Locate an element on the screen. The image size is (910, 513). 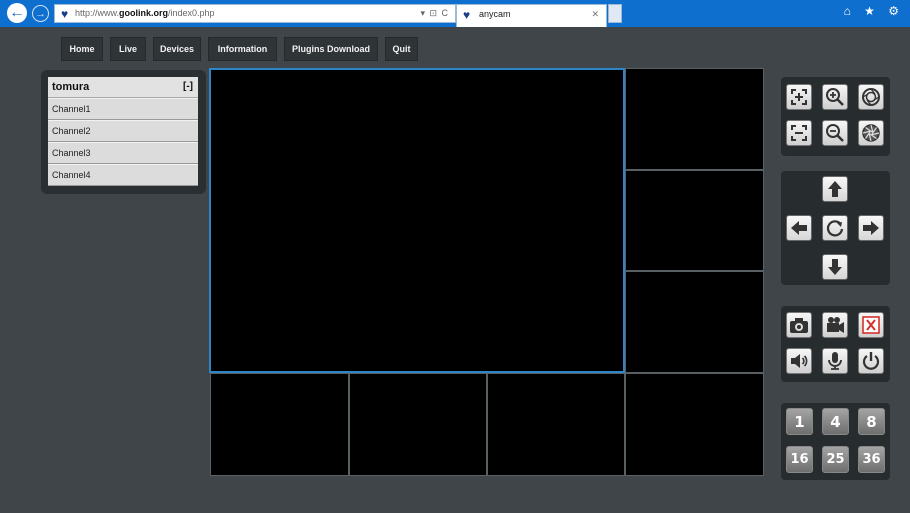
audio-button is located at coordinates (799, 361).